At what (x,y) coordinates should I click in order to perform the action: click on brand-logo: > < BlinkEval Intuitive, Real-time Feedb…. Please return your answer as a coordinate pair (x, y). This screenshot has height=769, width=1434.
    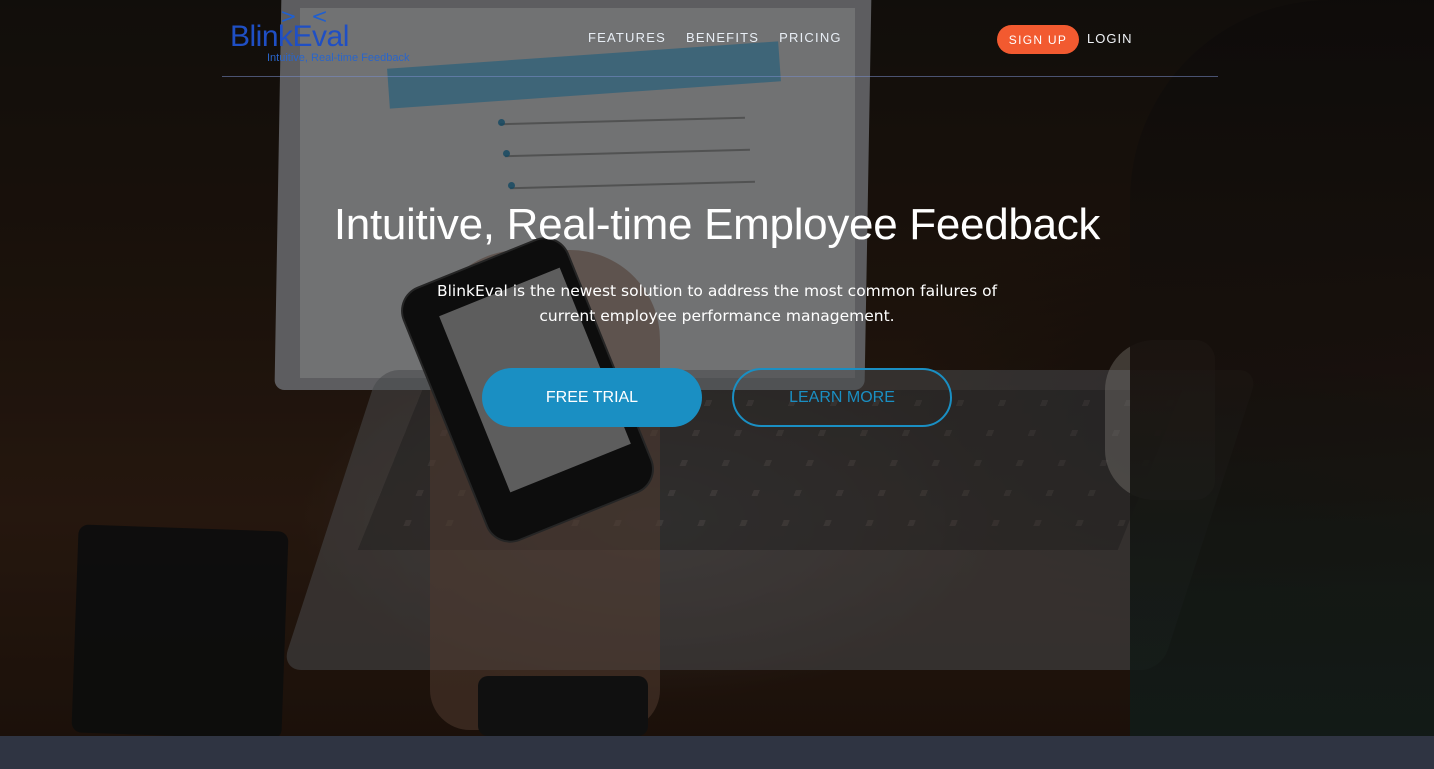
    Looking at the image, I should click on (330, 36).